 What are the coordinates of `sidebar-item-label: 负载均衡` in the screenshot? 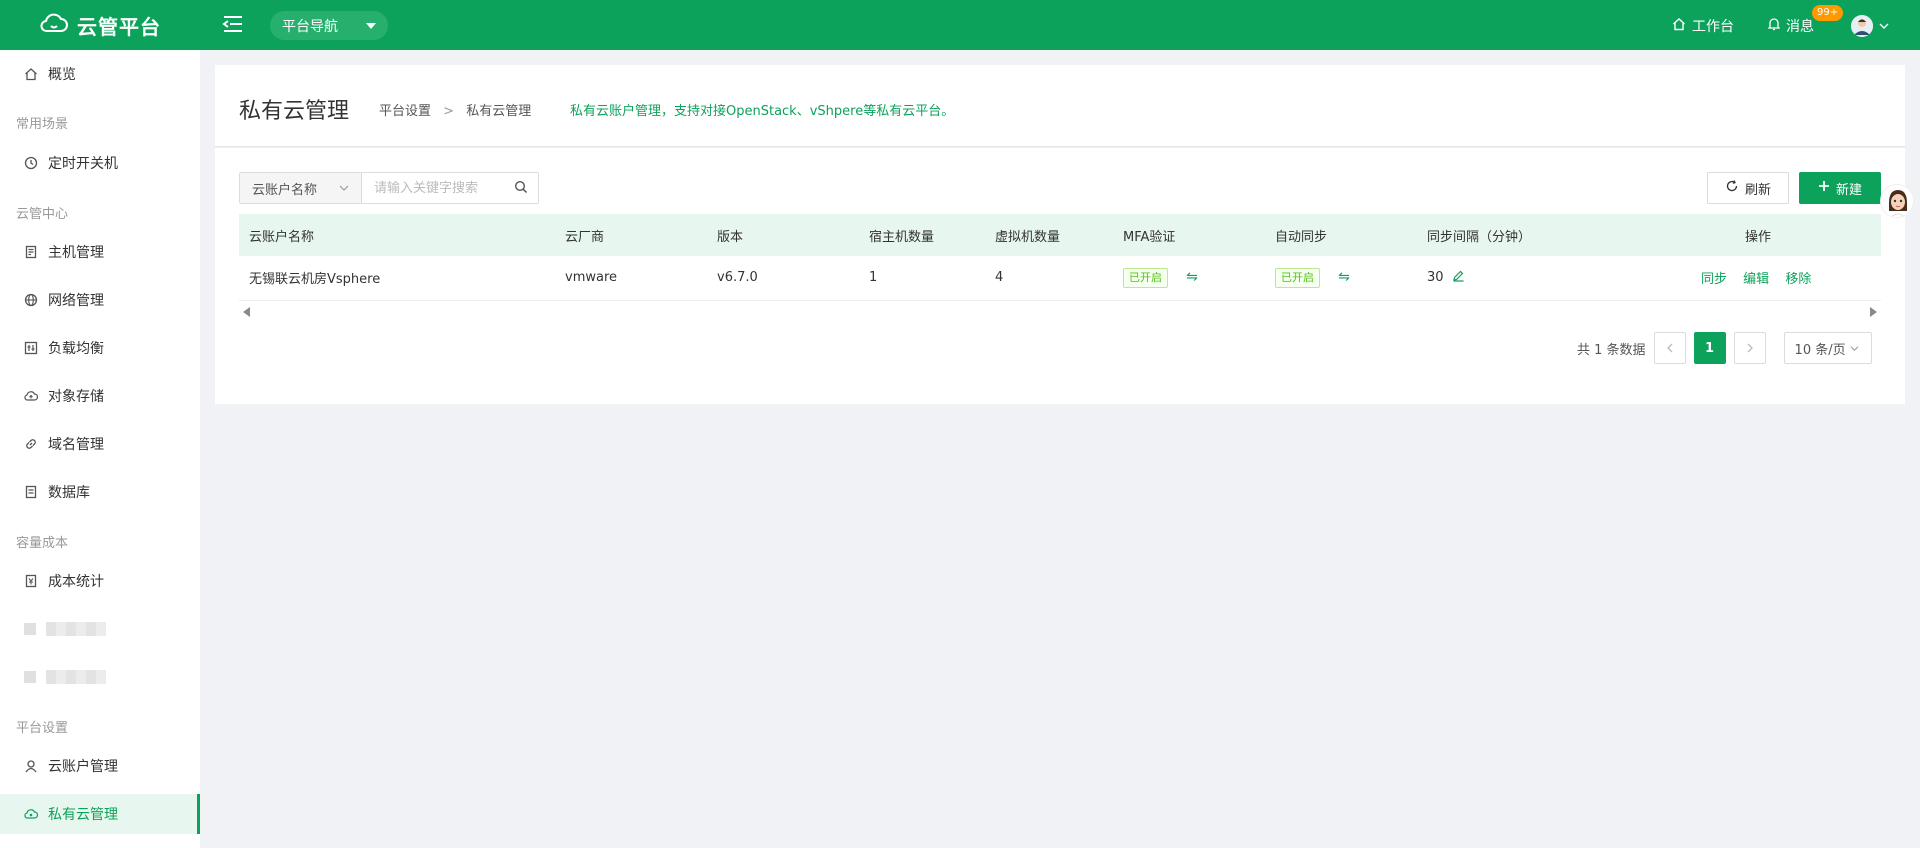 It's located at (76, 349).